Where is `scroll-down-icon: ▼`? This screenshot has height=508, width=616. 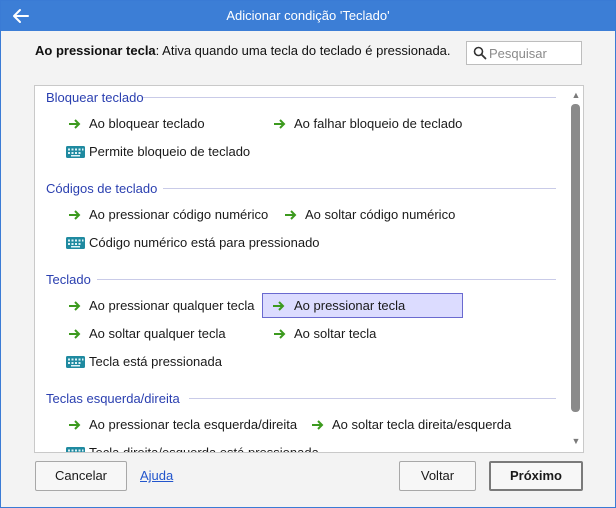
scroll-down-icon: ▼ is located at coordinates (576, 441).